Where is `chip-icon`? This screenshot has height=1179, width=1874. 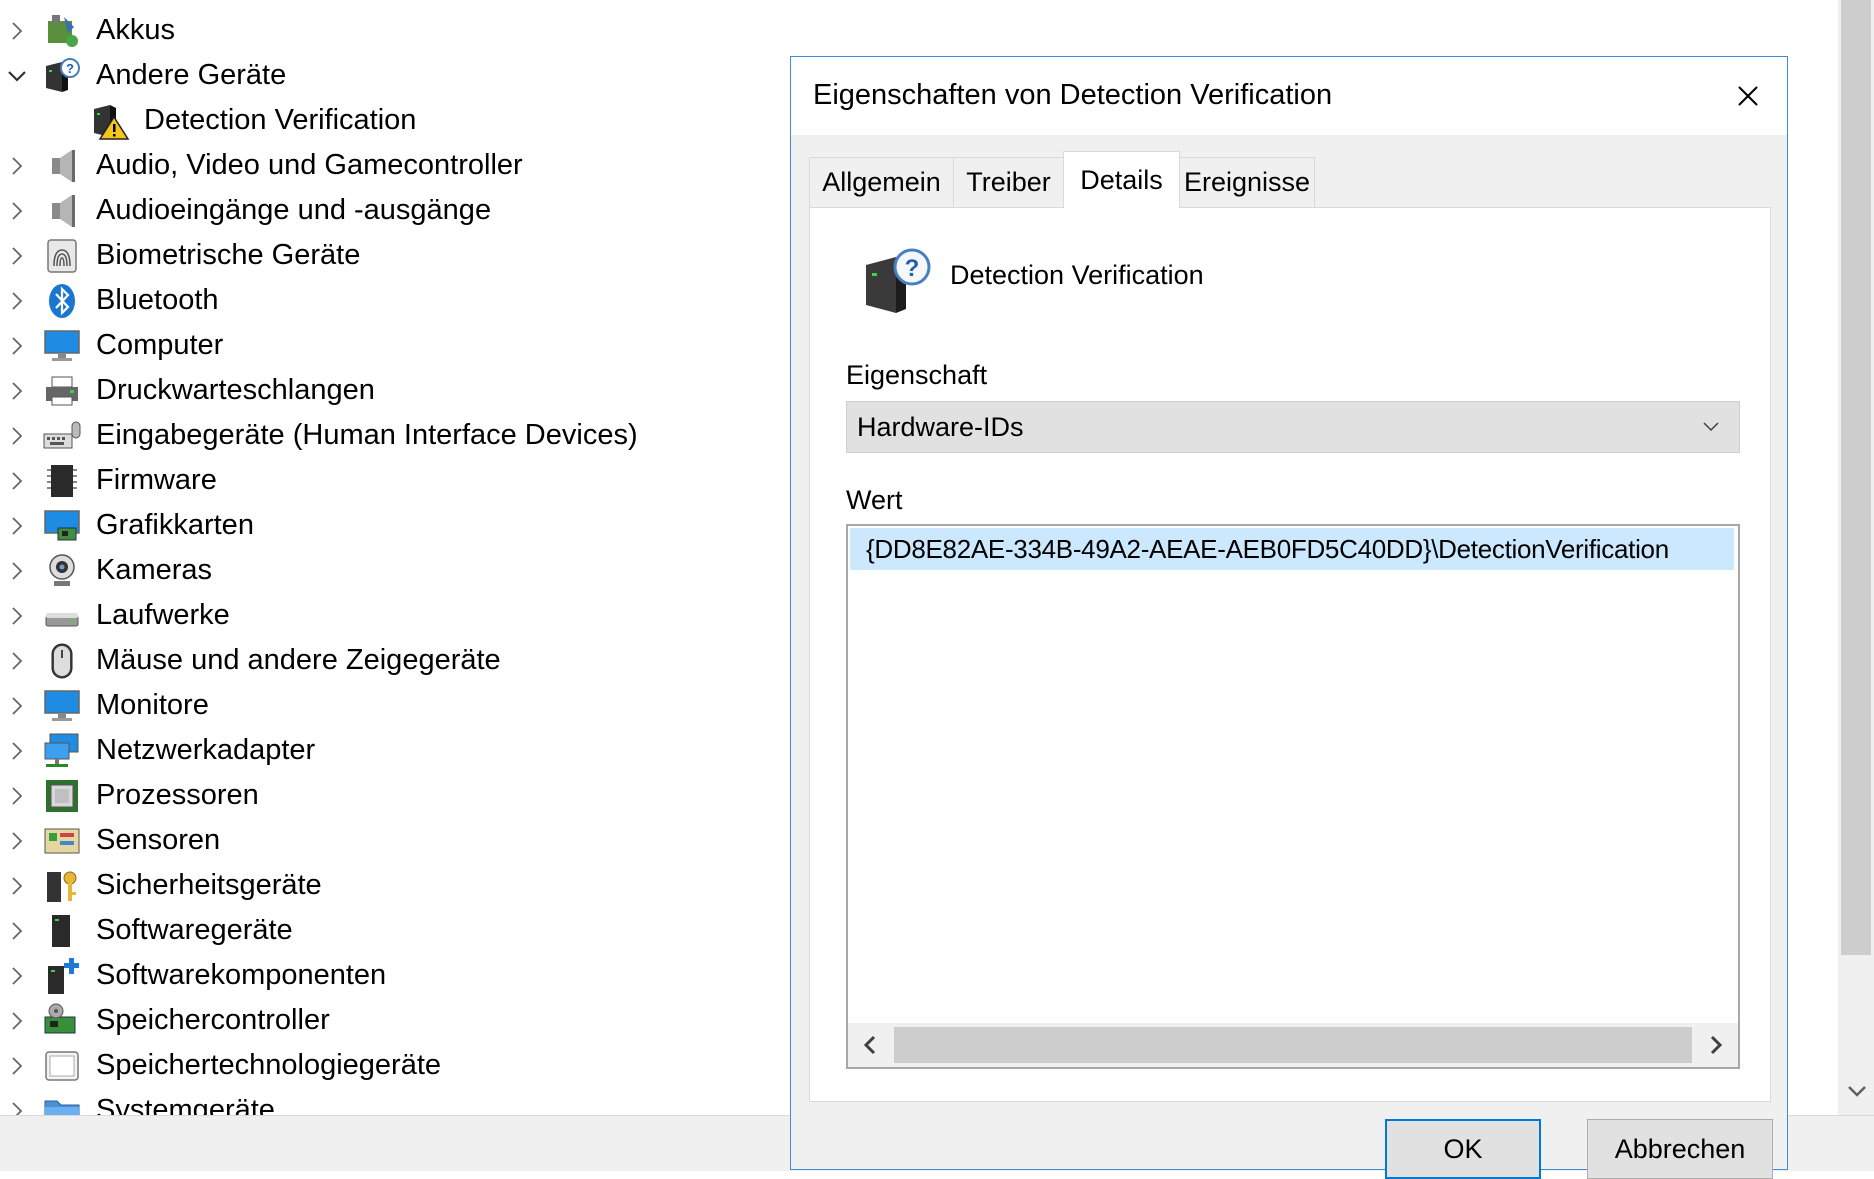
chip-icon is located at coordinates (62, 480).